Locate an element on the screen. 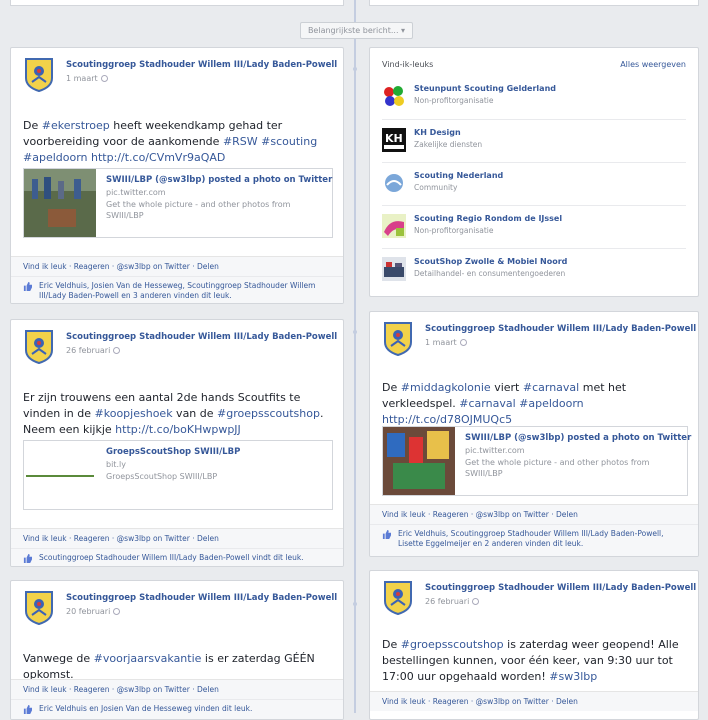 The height and width of the screenshot is (720, 708). link-source: pic.twitter.com is located at coordinates (495, 450).